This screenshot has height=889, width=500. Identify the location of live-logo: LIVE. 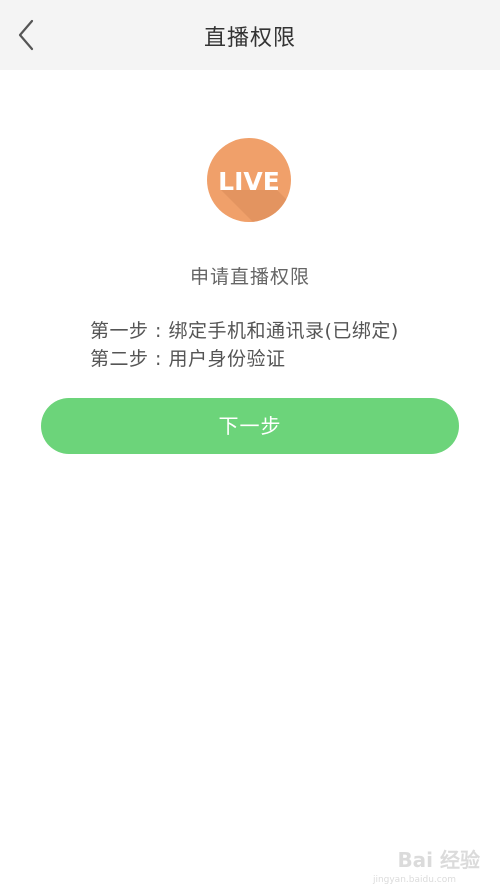
(249, 180).